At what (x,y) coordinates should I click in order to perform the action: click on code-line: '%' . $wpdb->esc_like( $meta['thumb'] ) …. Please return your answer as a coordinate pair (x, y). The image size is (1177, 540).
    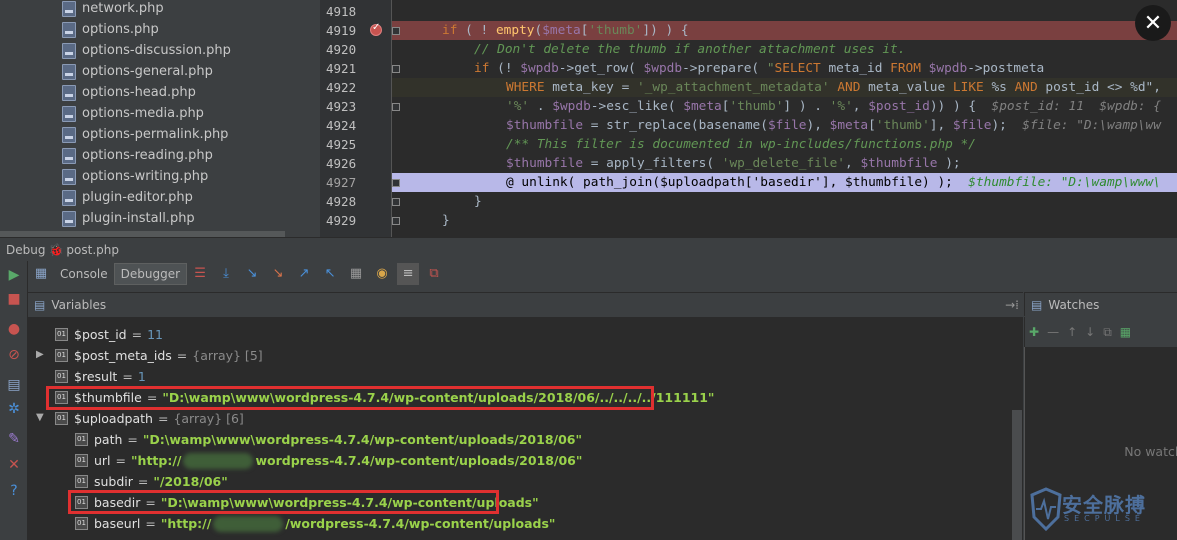
    Looking at the image, I should click on (784, 106).